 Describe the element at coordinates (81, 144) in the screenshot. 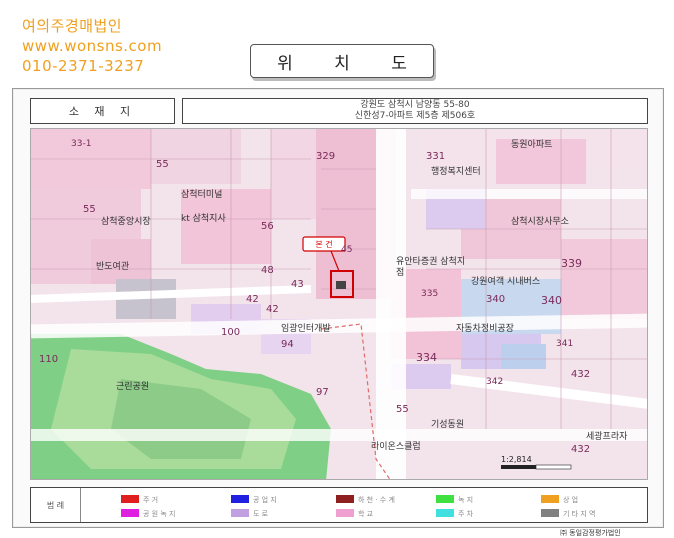

I see `parcel-label: 33-1` at that location.